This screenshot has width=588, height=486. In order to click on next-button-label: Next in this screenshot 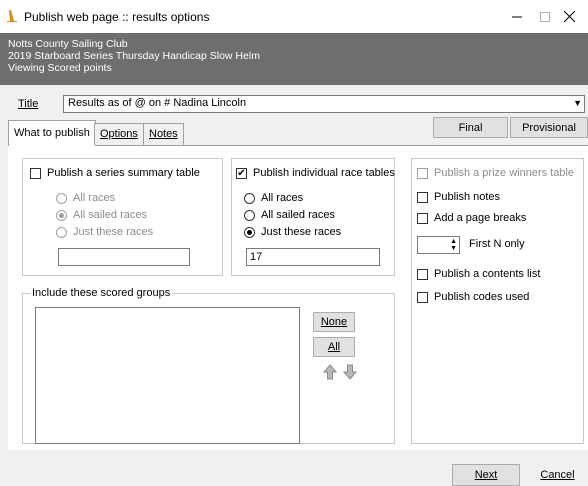, I will do `click(486, 475)`.